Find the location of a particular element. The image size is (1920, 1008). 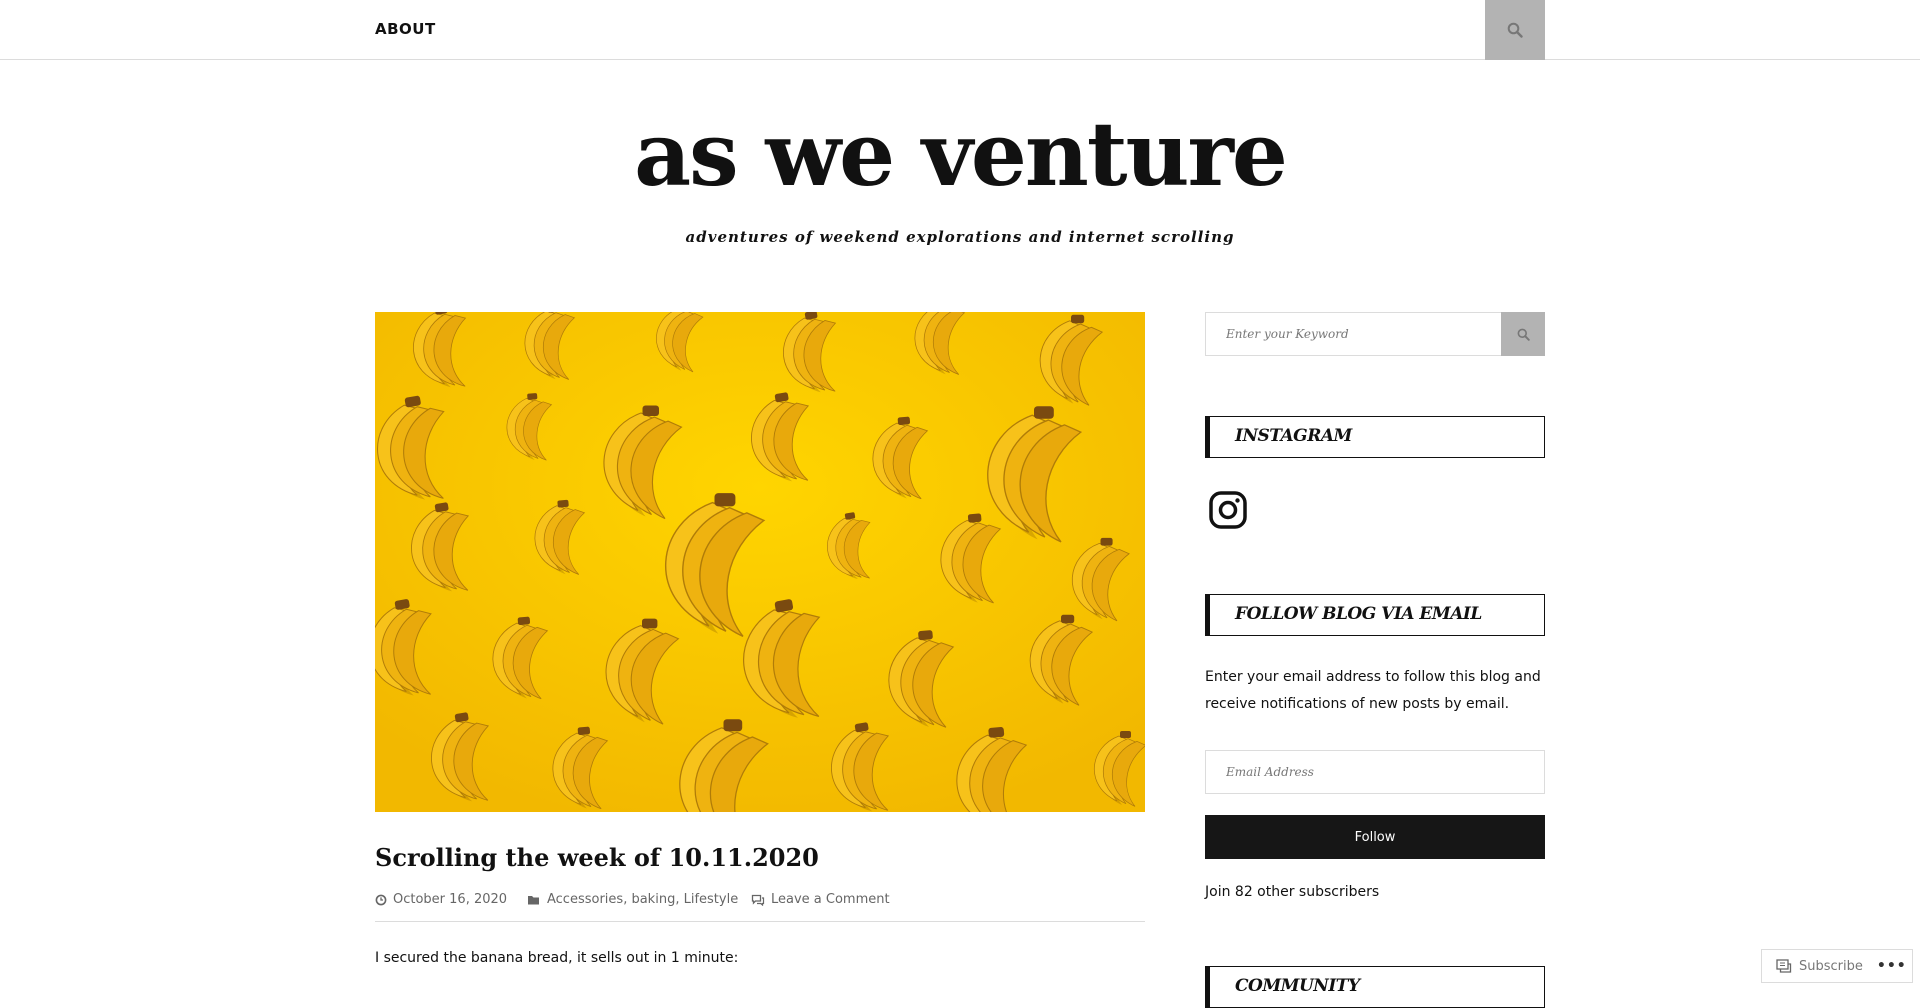

instagram-icon is located at coordinates (1228, 510).